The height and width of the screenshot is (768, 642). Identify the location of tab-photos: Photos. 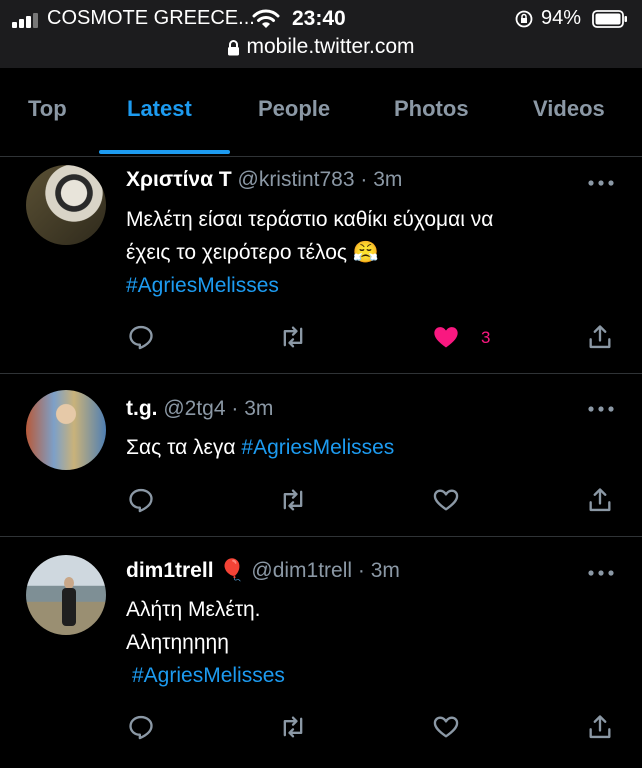
(431, 109).